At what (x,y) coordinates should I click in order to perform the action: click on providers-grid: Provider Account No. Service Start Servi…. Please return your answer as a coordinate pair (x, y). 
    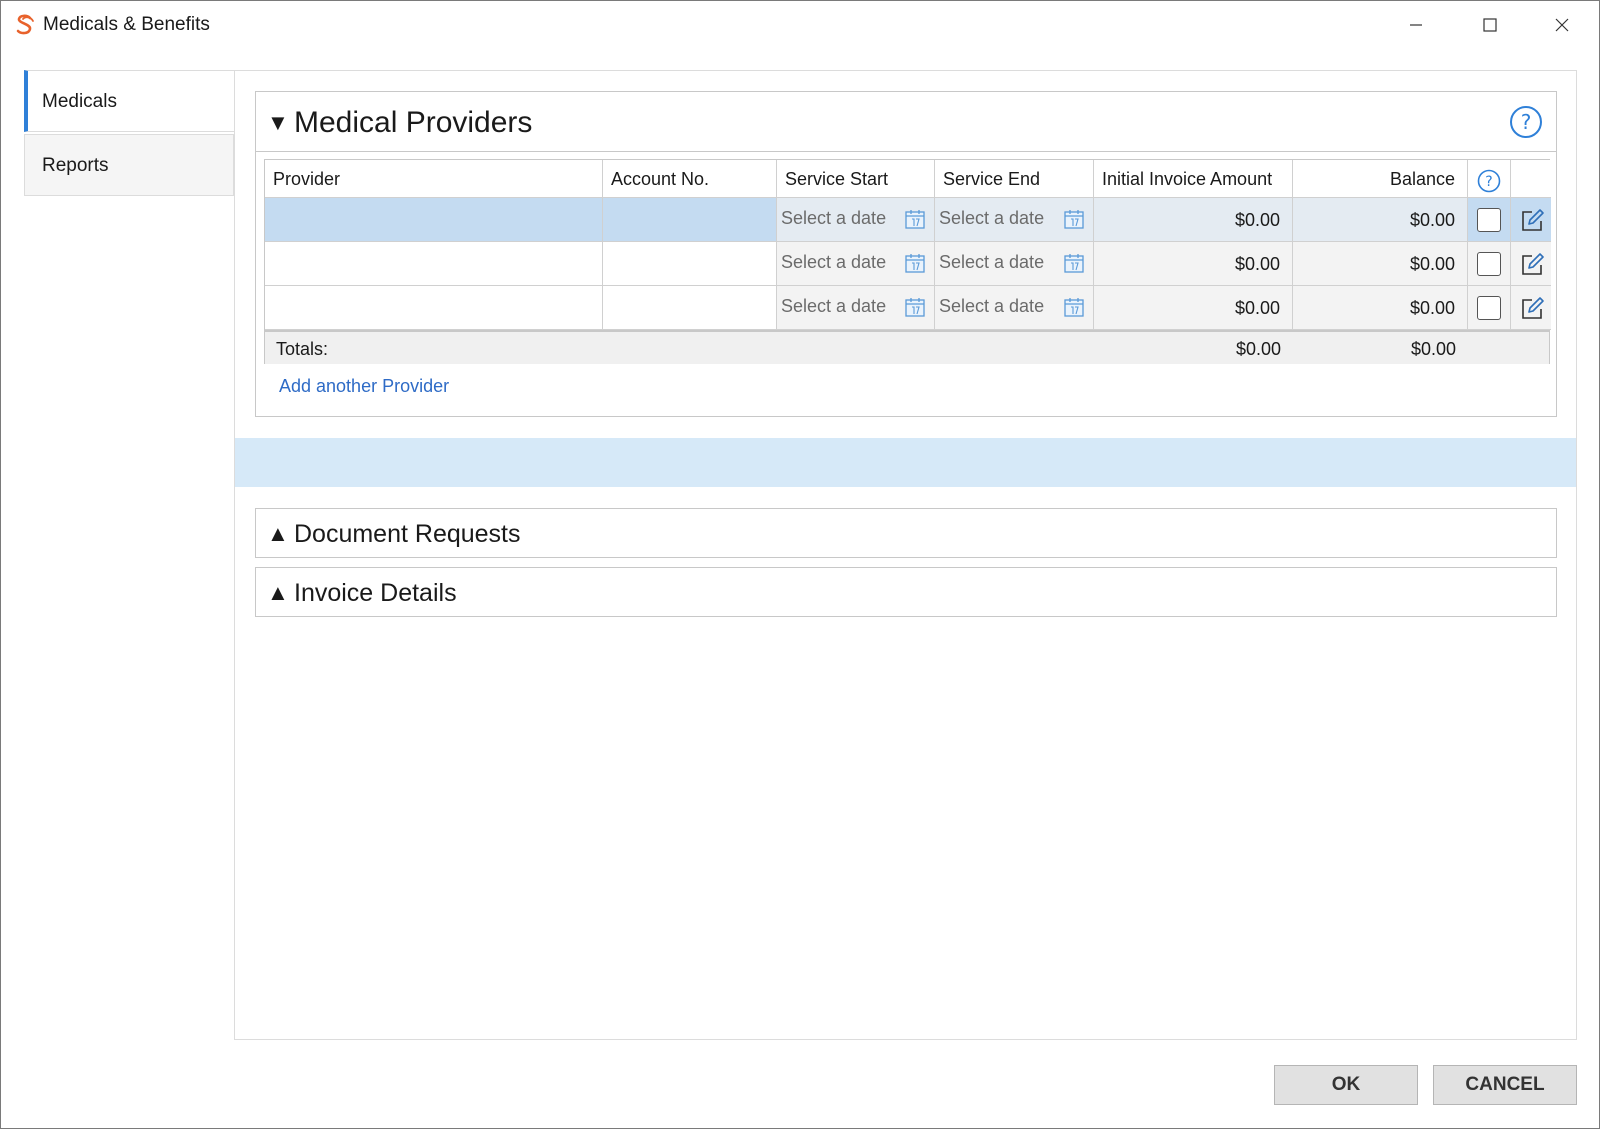
    Looking at the image, I should click on (907, 261).